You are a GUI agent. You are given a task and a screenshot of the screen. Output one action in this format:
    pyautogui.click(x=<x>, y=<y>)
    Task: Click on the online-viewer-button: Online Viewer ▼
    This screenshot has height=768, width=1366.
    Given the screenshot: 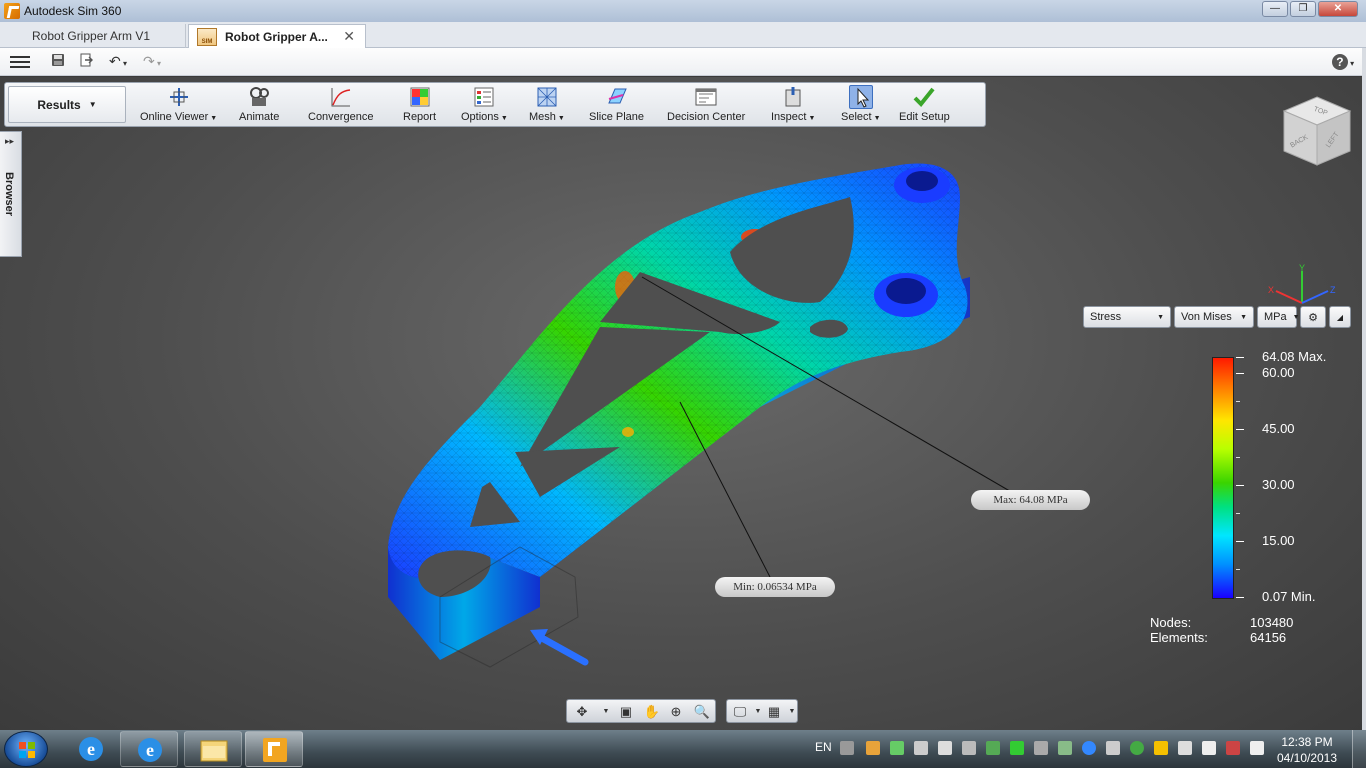 What is the action you would take?
    pyautogui.click(x=178, y=105)
    